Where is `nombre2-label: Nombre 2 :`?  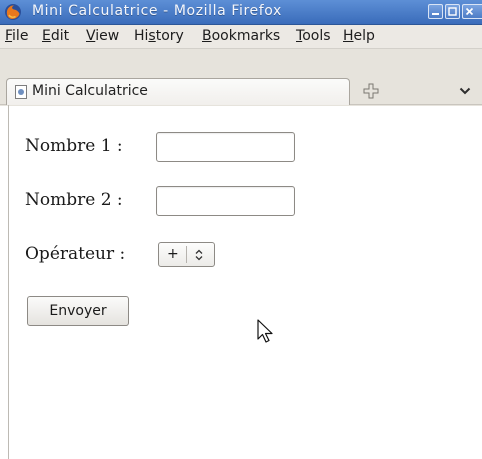 nombre2-label: Nombre 2 : is located at coordinates (74, 200).